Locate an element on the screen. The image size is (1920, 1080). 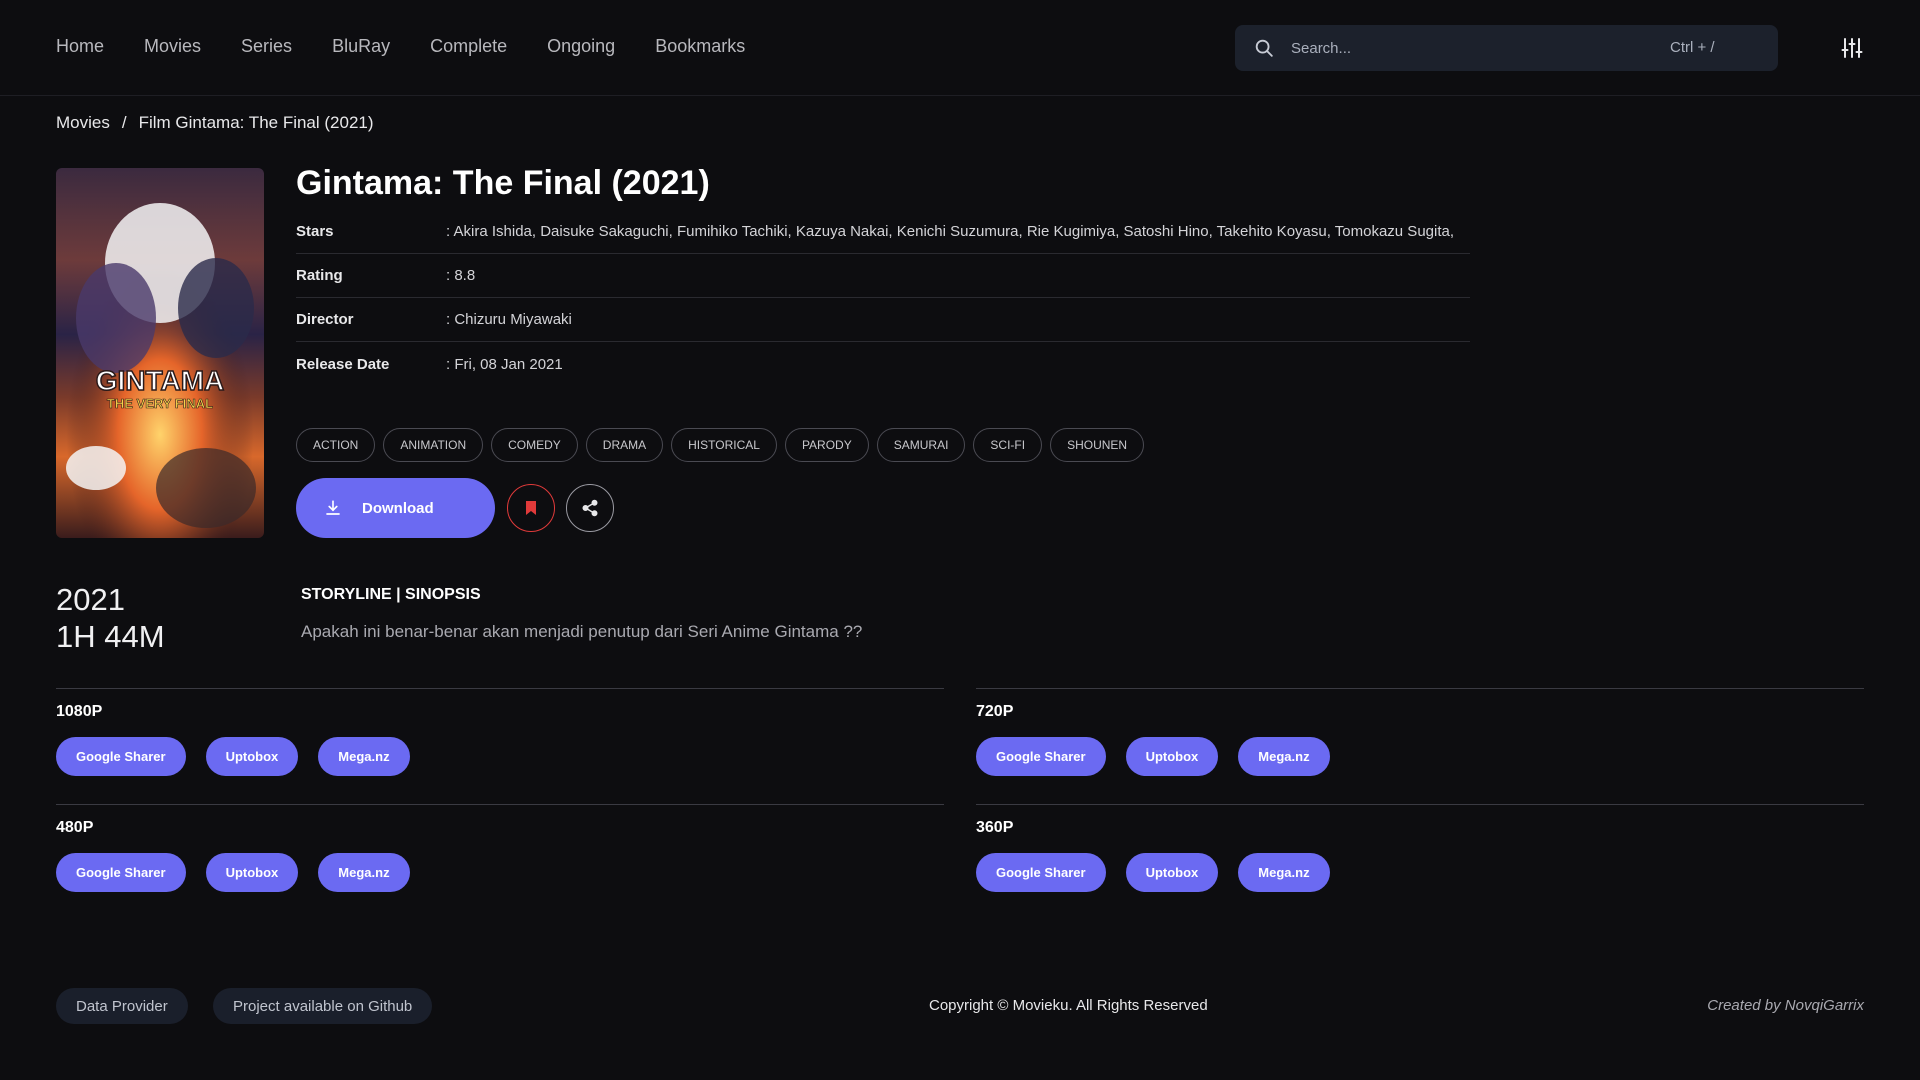
info-value: : 8.8 is located at coordinates (461, 275).